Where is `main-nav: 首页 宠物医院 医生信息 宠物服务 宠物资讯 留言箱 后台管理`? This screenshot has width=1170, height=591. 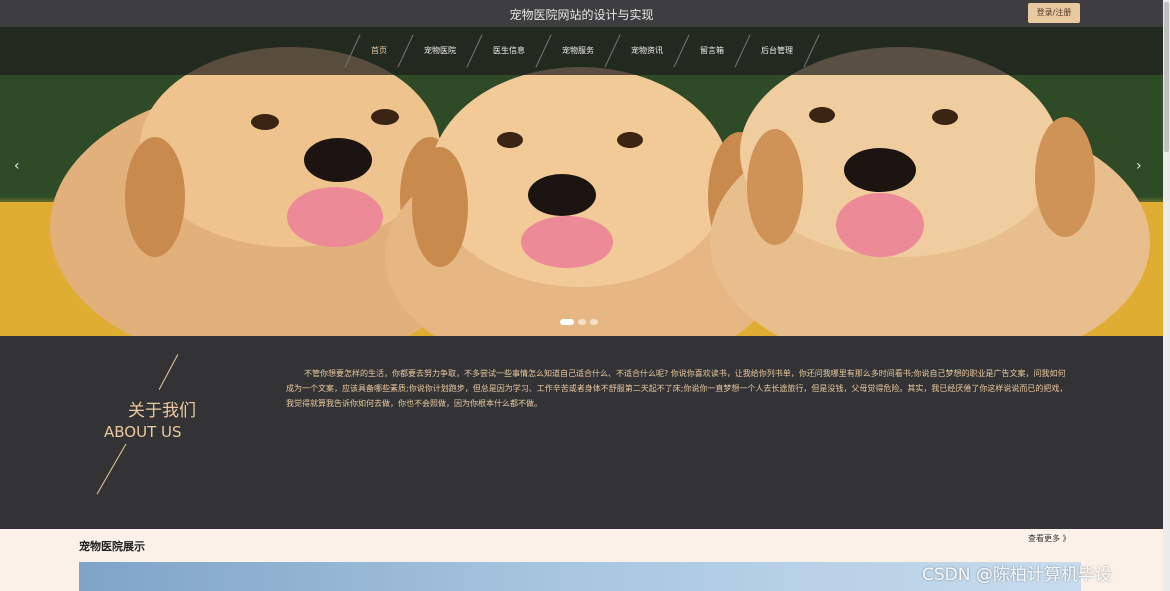 main-nav: 首页 宠物医院 医生信息 宠物服务 宠物资讯 留言箱 后台管理 is located at coordinates (581, 51).